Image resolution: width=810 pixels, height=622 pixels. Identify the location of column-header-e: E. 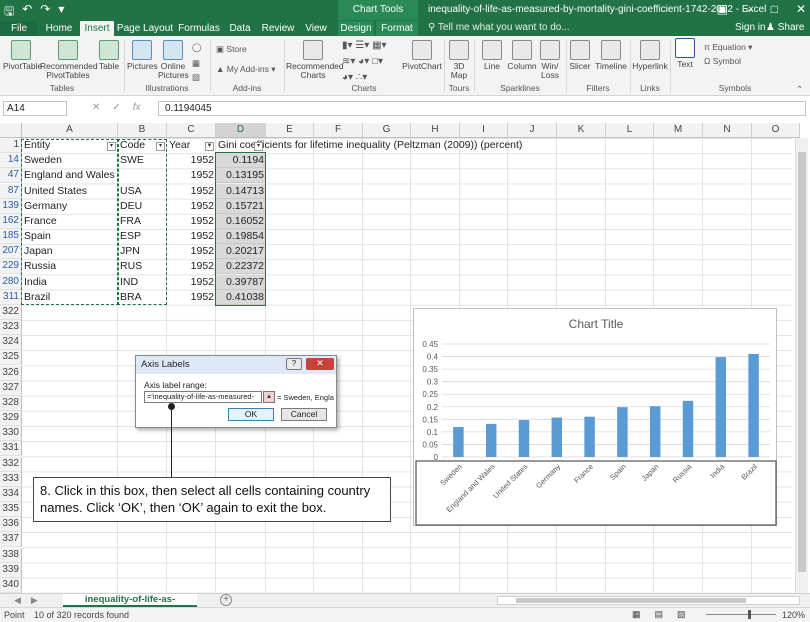
(290, 130).